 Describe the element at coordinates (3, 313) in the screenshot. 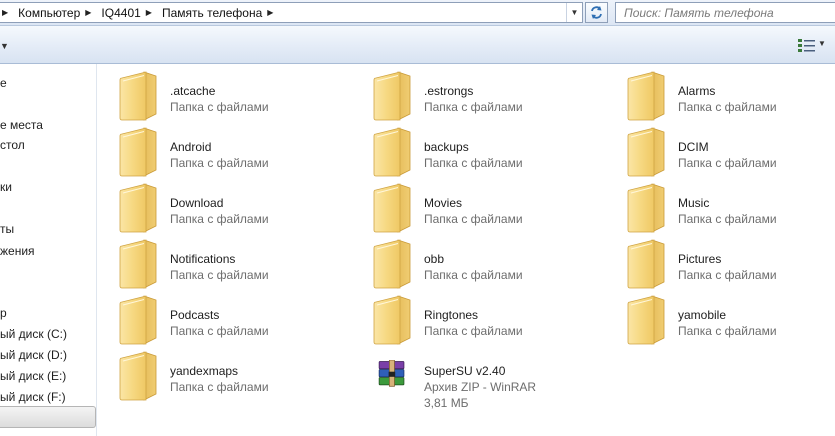

I see `nav-item-computer: р` at that location.